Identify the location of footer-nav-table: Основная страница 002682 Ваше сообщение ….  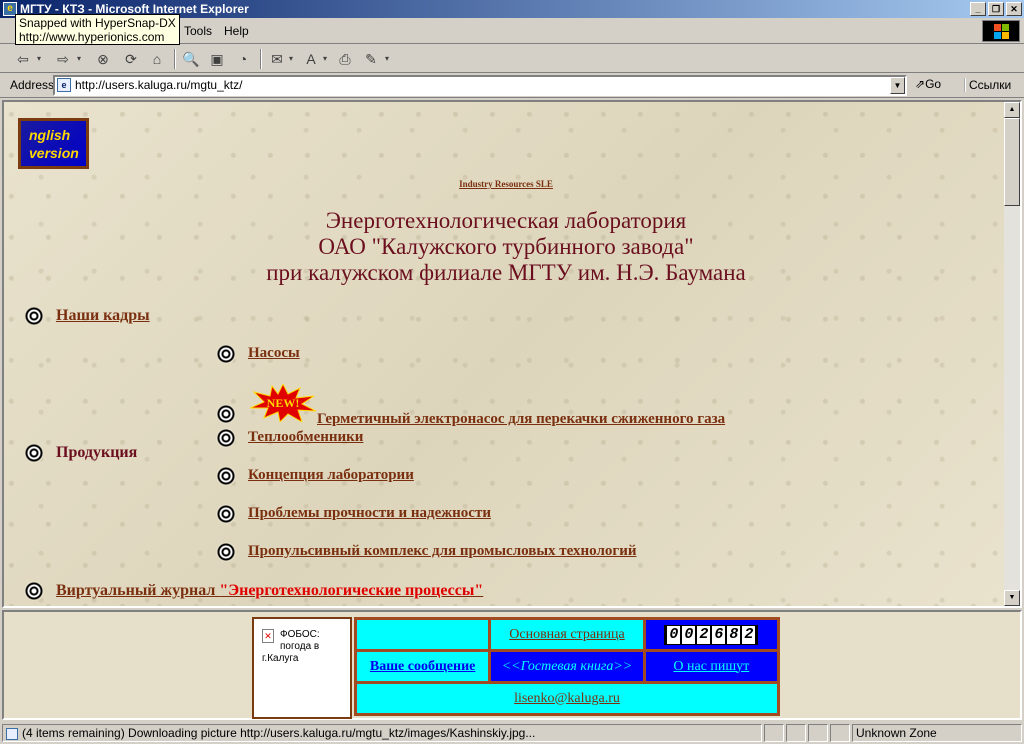
(567, 666).